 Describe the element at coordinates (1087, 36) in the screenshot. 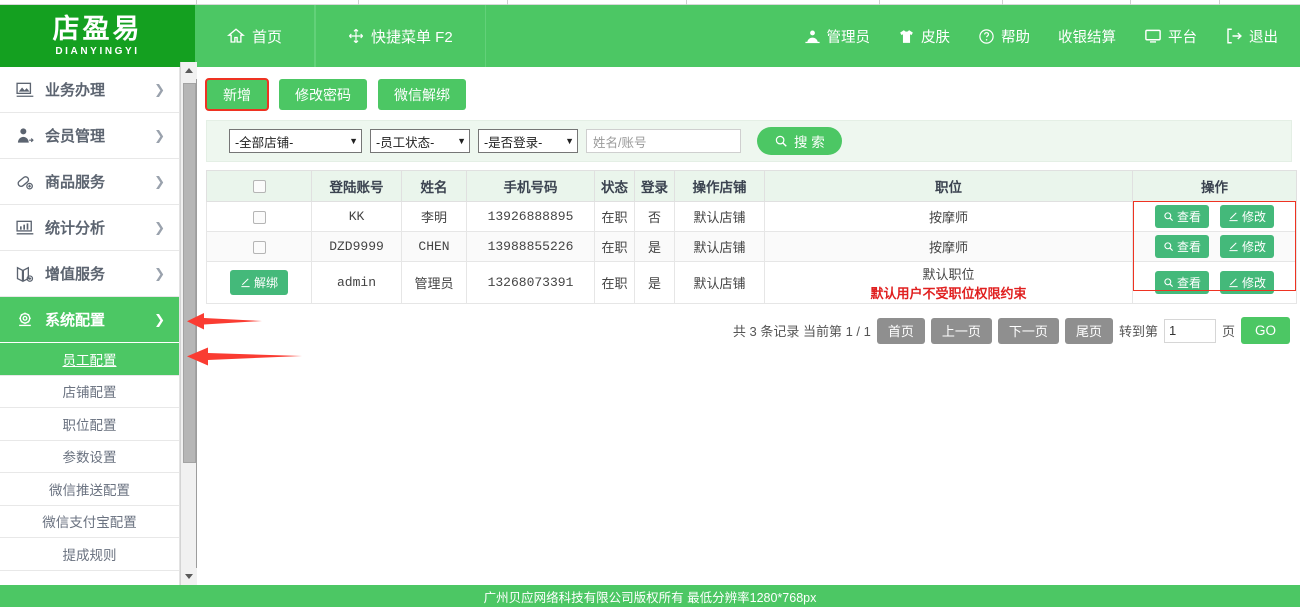

I see `nav-cashier-settlement: 收银结算` at that location.